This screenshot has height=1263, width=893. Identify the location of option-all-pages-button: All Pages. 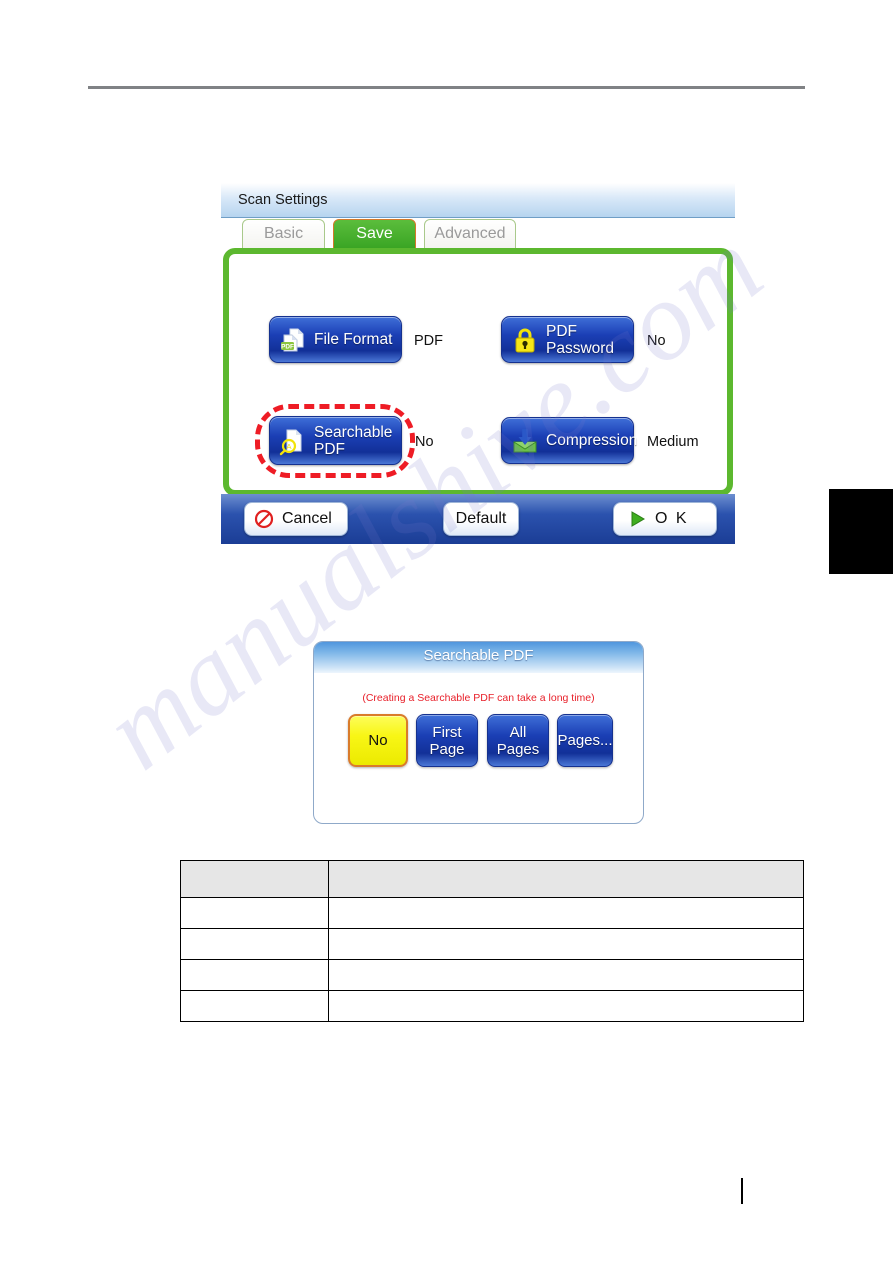
(518, 740).